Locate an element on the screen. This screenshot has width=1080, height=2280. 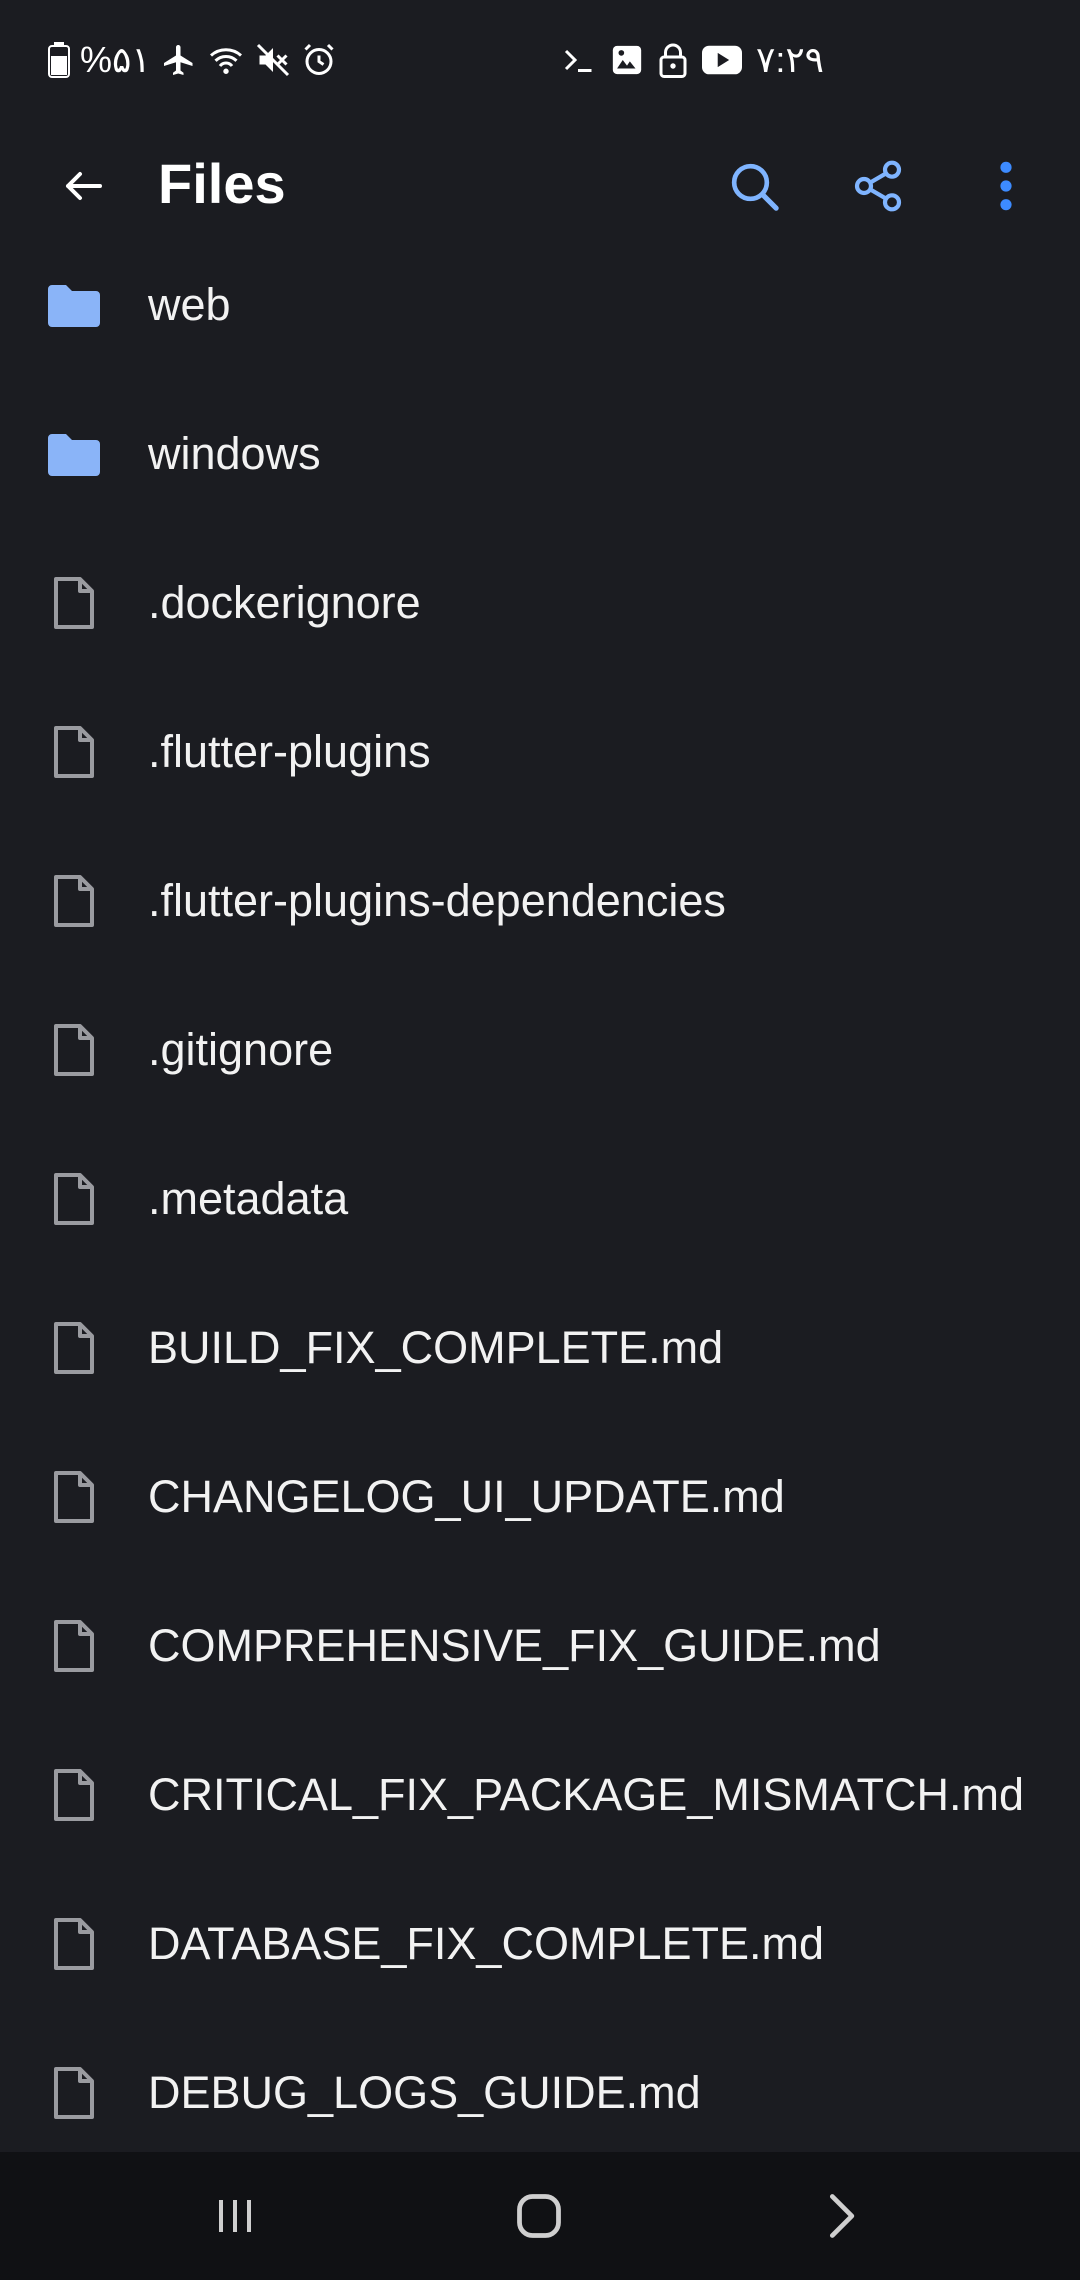
search-button is located at coordinates (754, 186).